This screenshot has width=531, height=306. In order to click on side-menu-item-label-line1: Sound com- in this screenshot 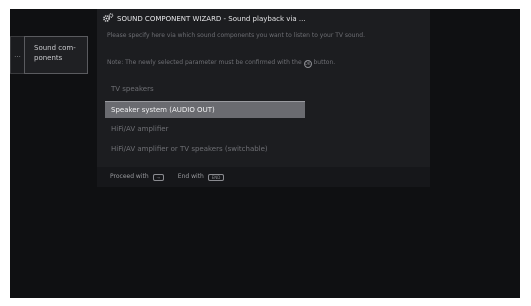, I will do `click(55, 48)`.